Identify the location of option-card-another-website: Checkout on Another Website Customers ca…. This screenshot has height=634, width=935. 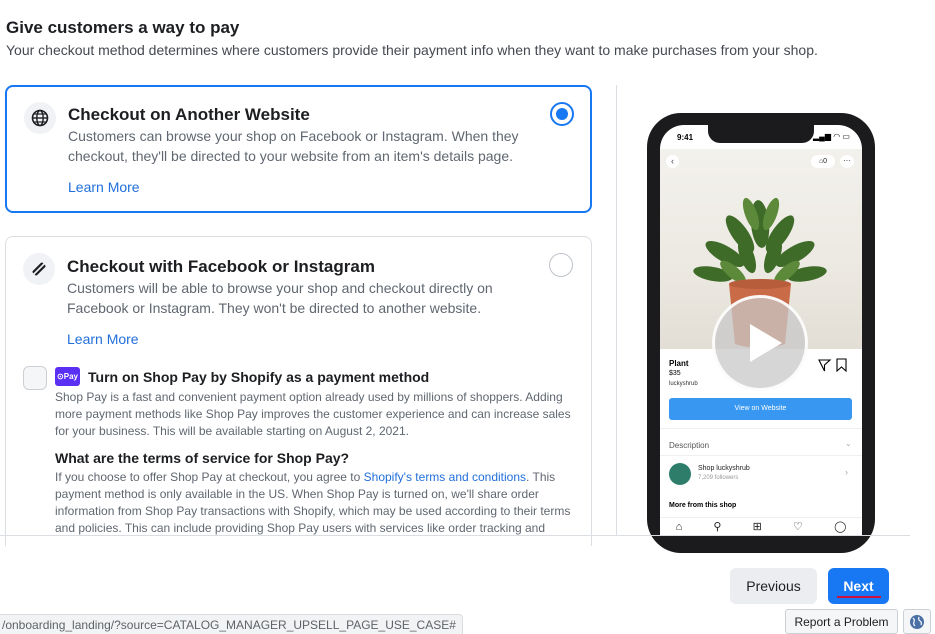
(298, 149).